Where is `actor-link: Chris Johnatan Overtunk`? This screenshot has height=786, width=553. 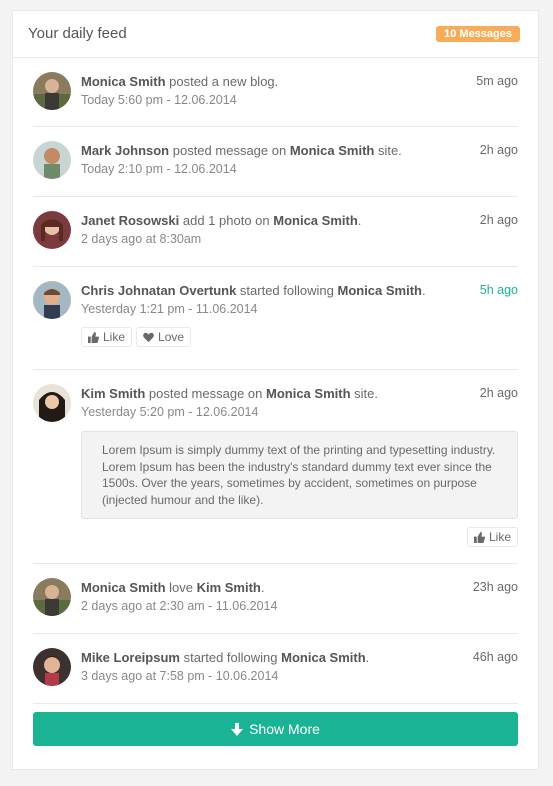 actor-link: Chris Johnatan Overtunk is located at coordinates (158, 290).